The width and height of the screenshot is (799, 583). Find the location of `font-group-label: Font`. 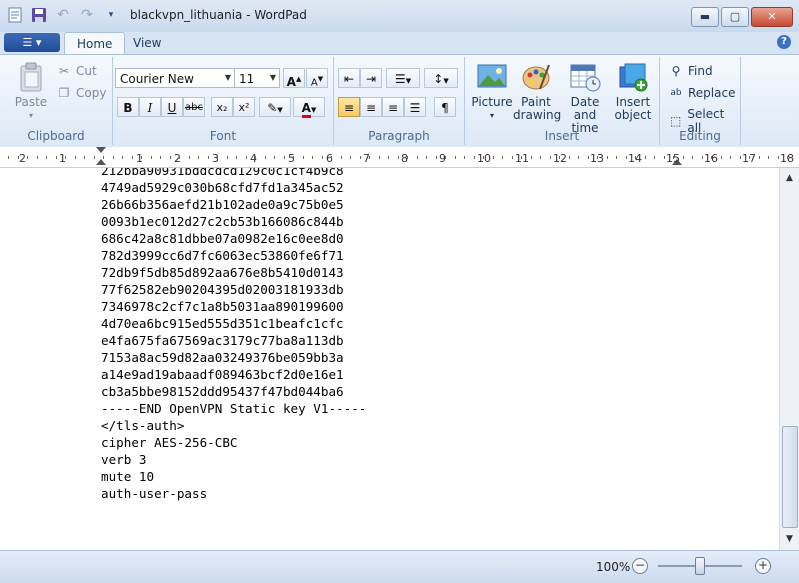

font-group-label: Font is located at coordinates (223, 136).